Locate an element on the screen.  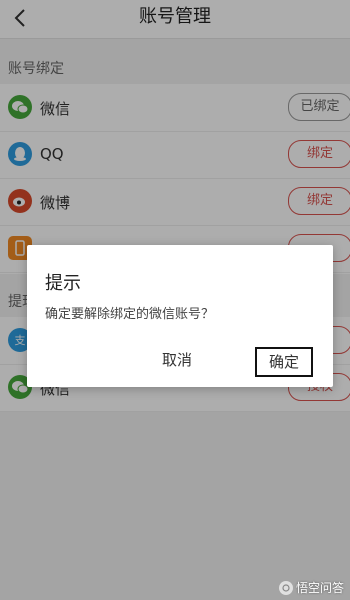
dialog-message: 确定要解除绑定的微信账号？ is located at coordinates (130, 314).